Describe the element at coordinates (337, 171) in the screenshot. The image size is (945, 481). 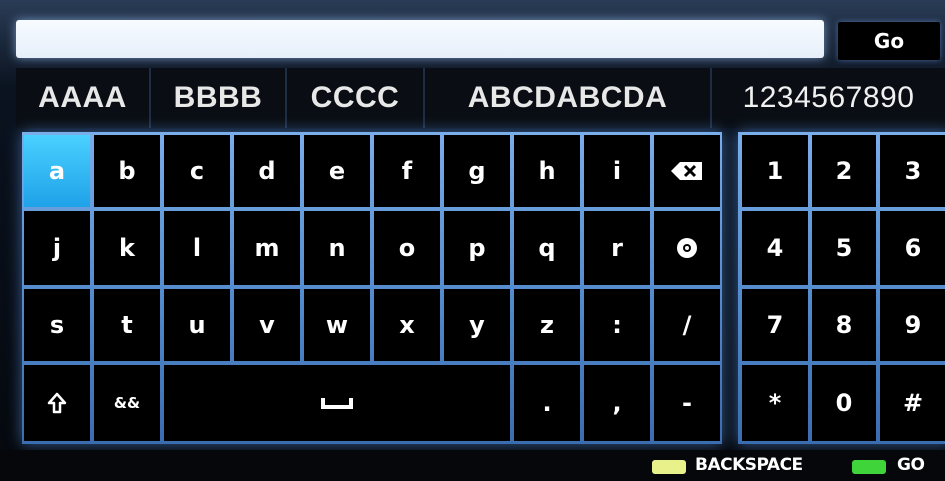
I see `key-e: e` at that location.